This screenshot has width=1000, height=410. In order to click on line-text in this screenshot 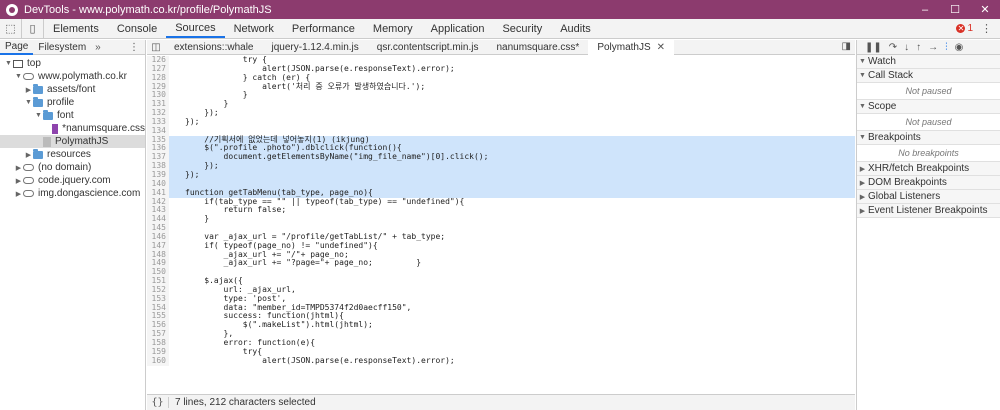, I will do `click(512, 272)`.